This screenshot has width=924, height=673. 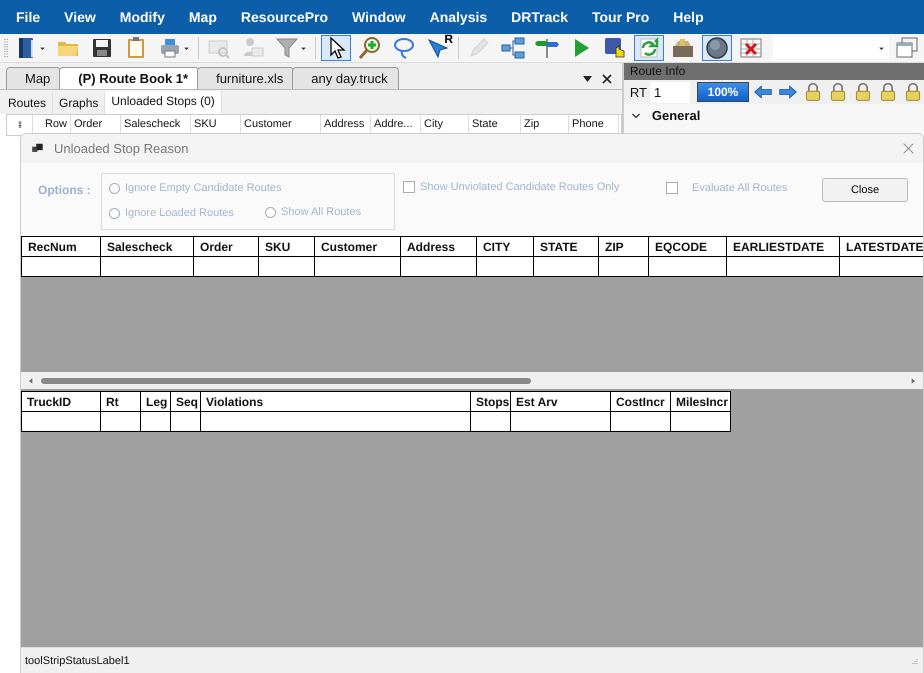 I want to click on arrow-left-icon, so click(x=763, y=92).